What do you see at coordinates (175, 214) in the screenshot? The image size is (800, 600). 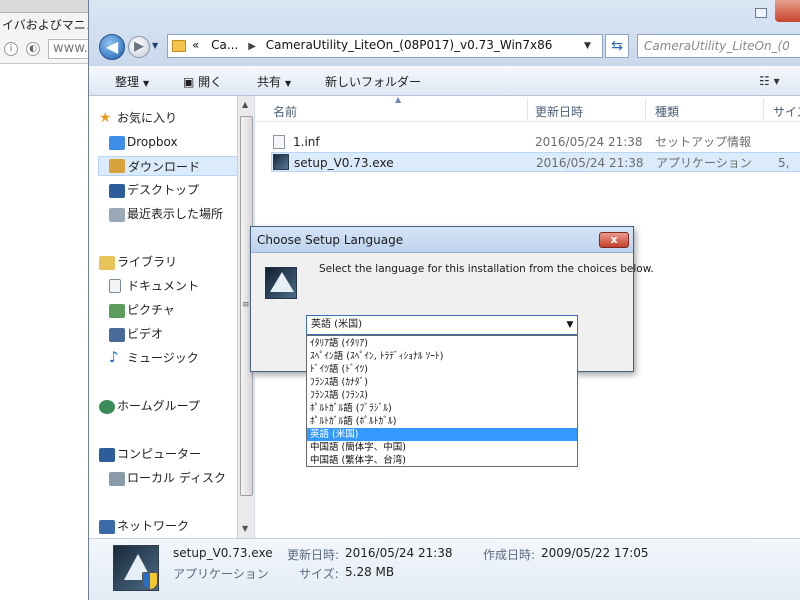 I see `nav-recent-label: 最近表示した場所` at bounding box center [175, 214].